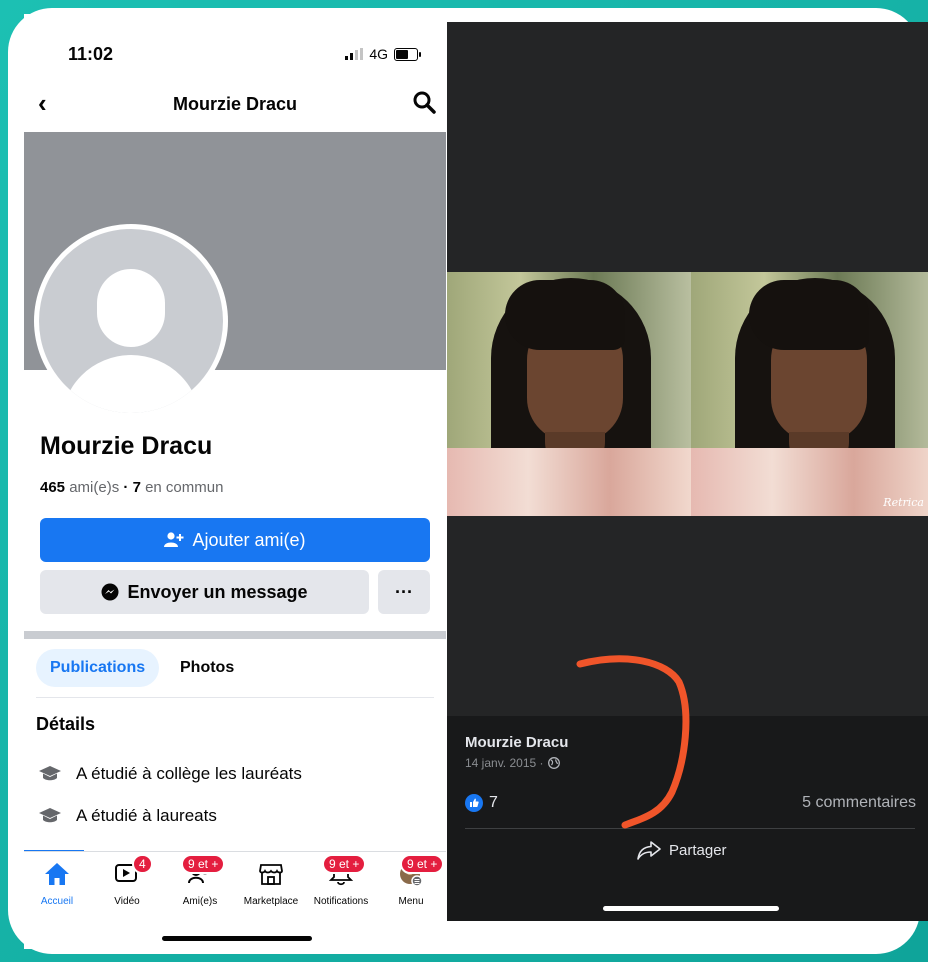 Image resolution: width=928 pixels, height=962 pixels. Describe the element at coordinates (146, 815) in the screenshot. I see `detail-text: A étudié à laureats` at that location.